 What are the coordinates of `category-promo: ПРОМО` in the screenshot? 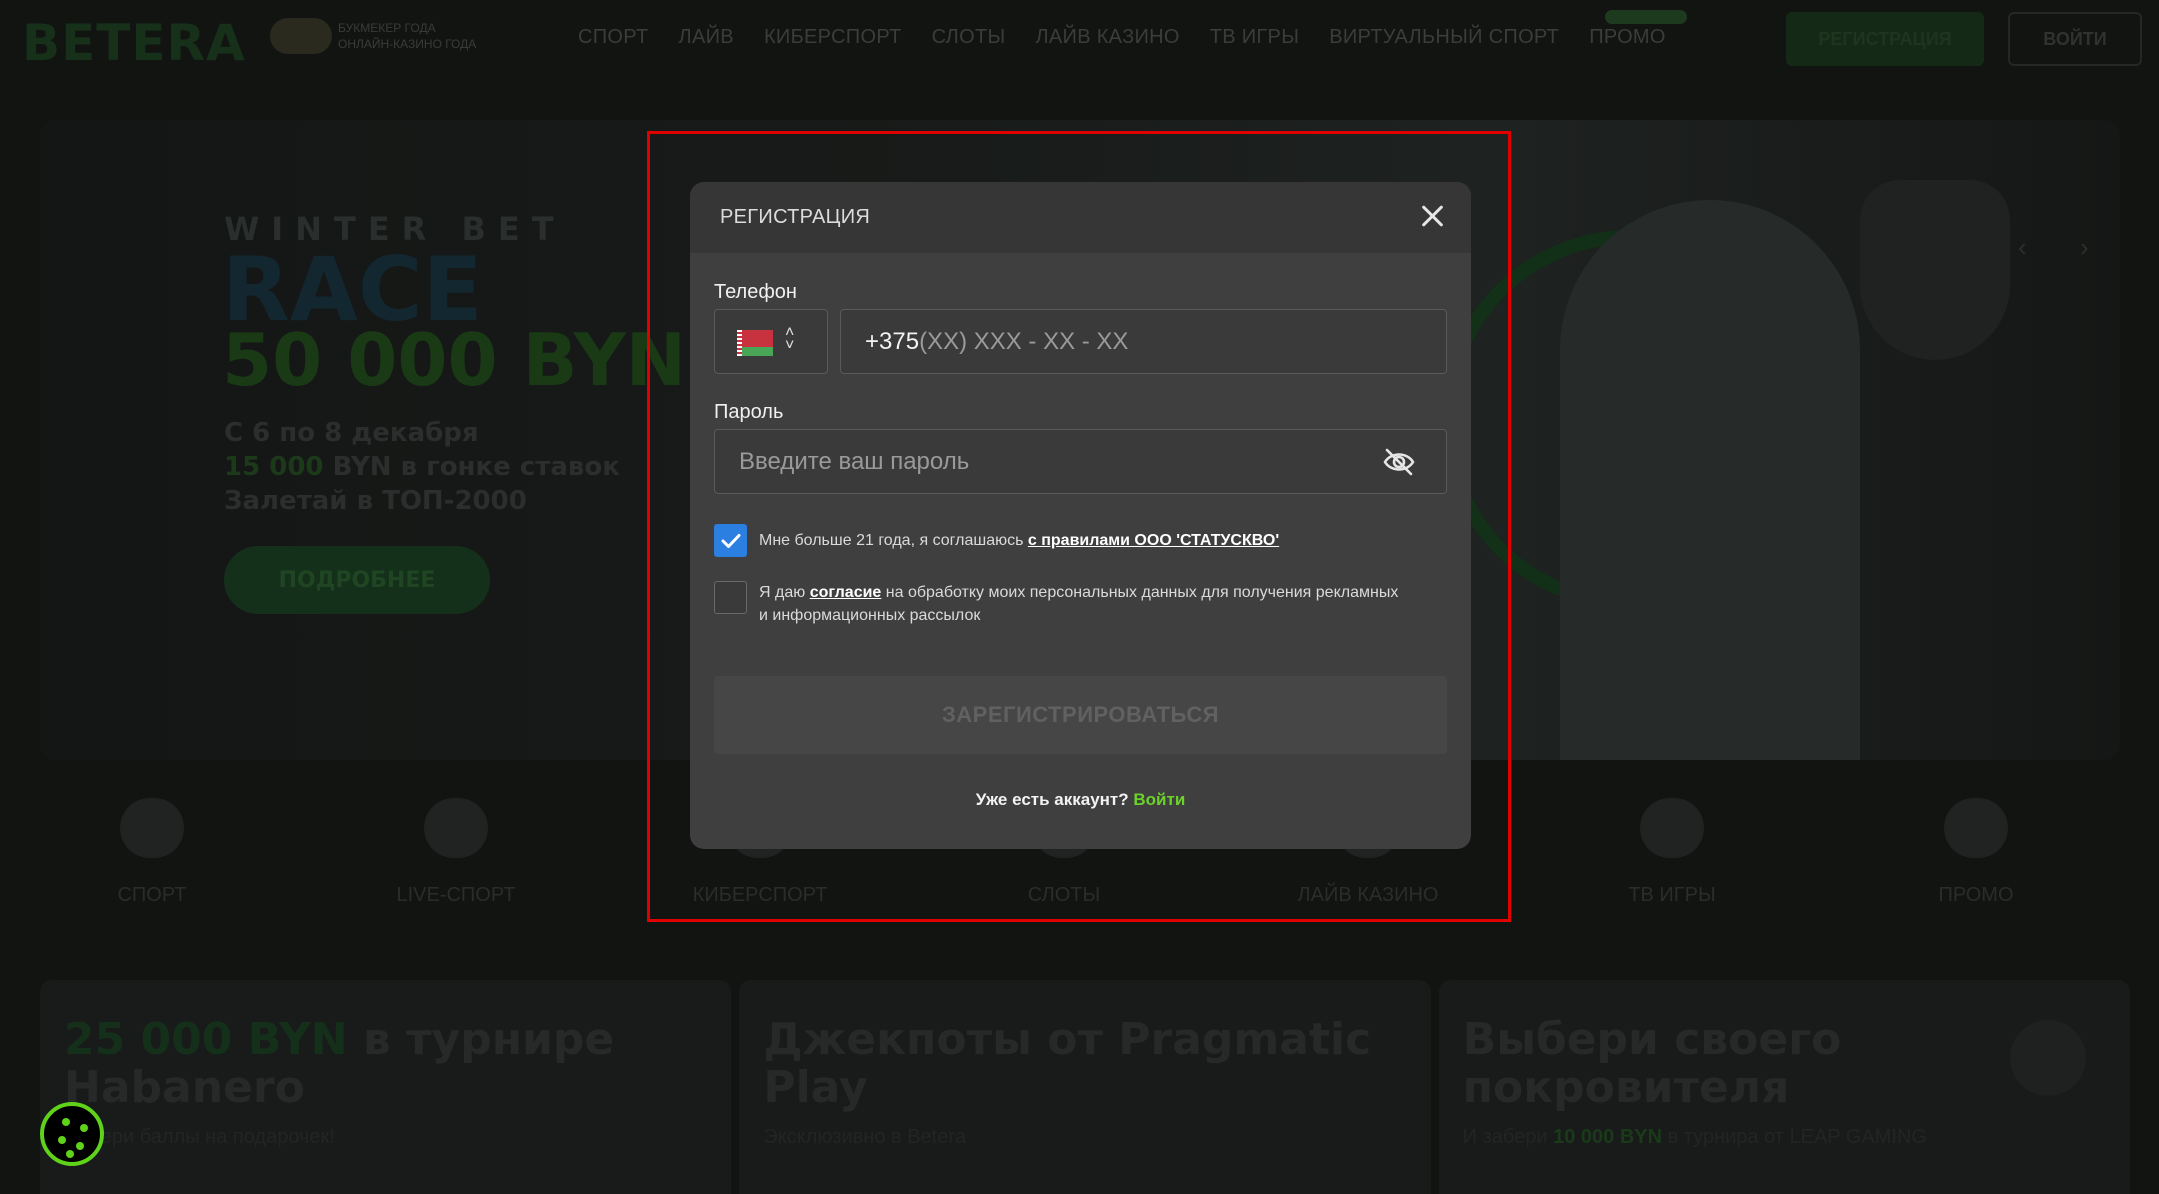 It's located at (1976, 848).